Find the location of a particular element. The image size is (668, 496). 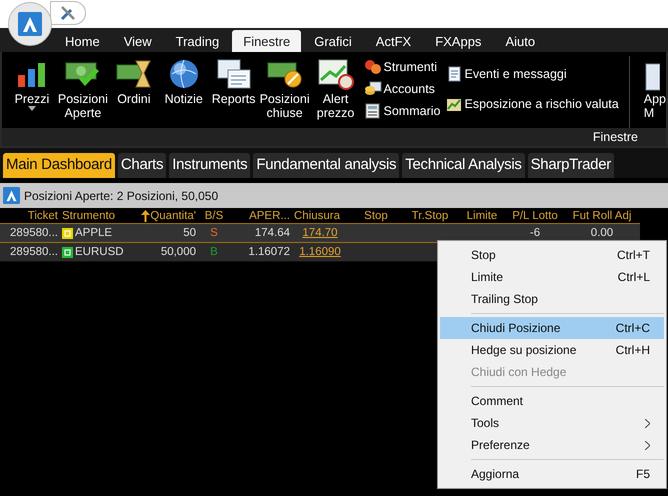

ribbon-button: Strumenti is located at coordinates (402, 67).